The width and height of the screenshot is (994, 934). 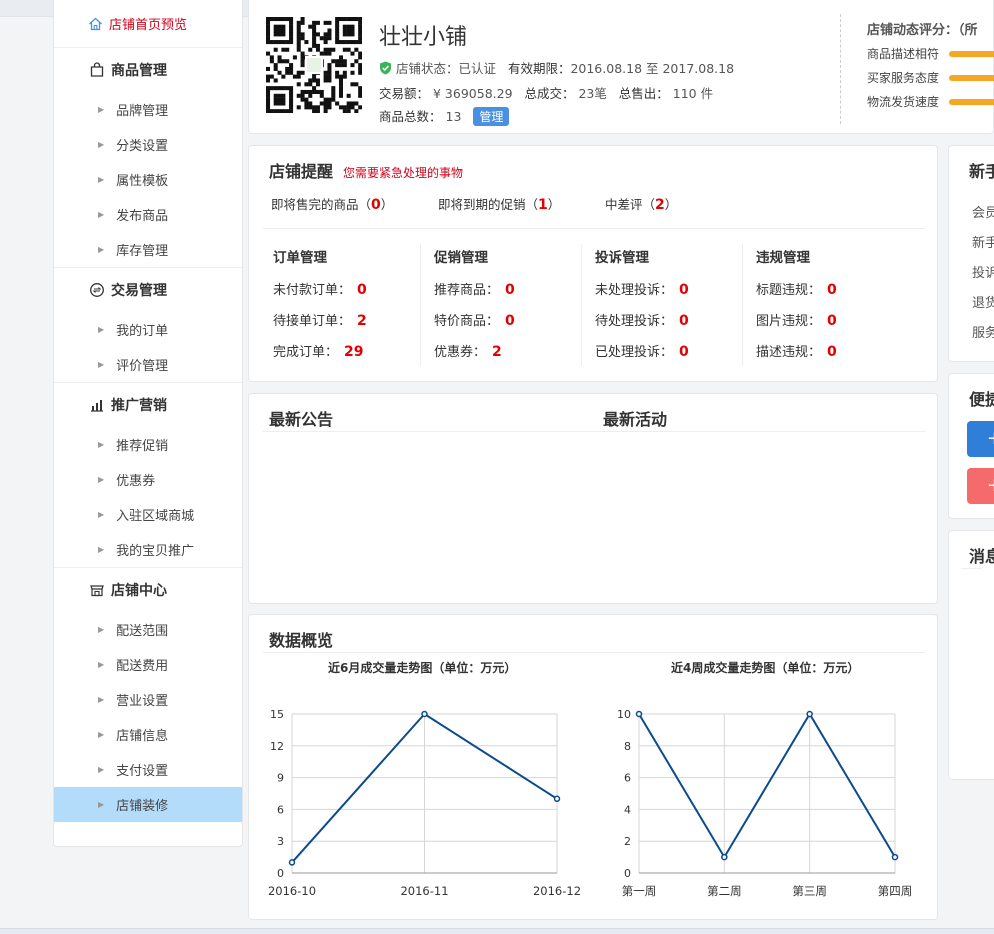 What do you see at coordinates (767, 786) in the screenshot?
I see `series-line` at bounding box center [767, 786].